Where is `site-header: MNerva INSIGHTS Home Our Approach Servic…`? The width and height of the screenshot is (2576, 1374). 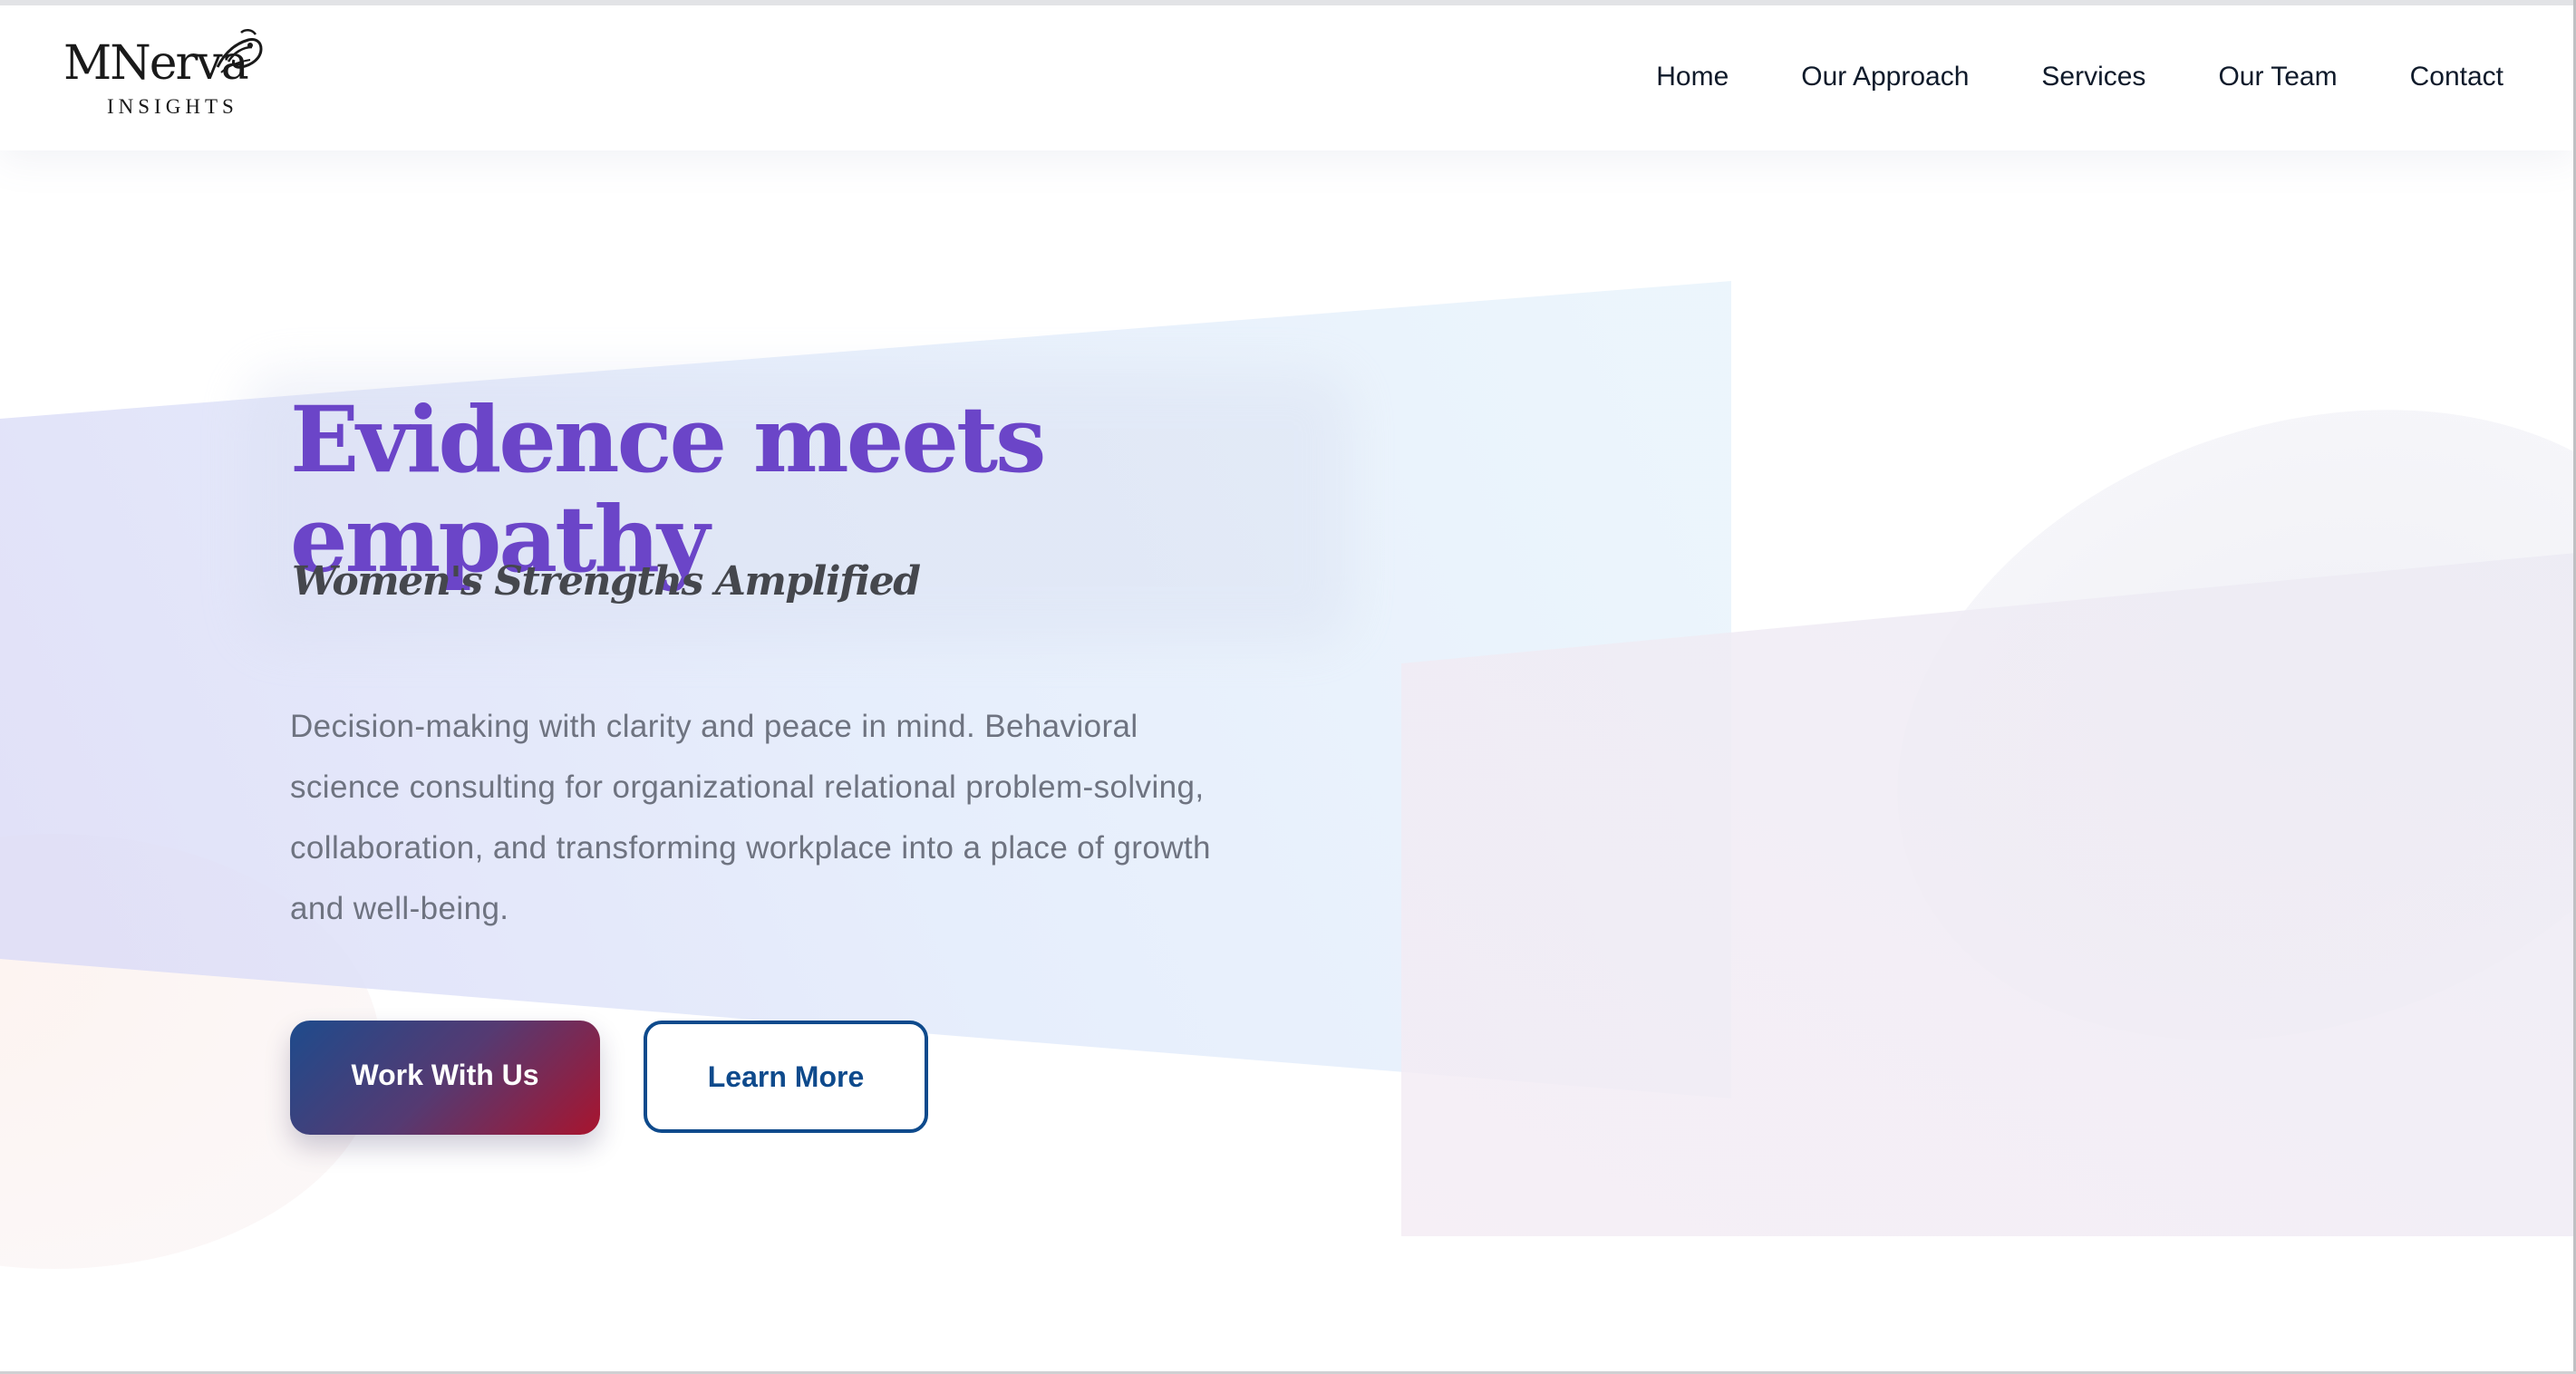 site-header: MNerva INSIGHTS Home Our Approach Servic… is located at coordinates (1288, 77).